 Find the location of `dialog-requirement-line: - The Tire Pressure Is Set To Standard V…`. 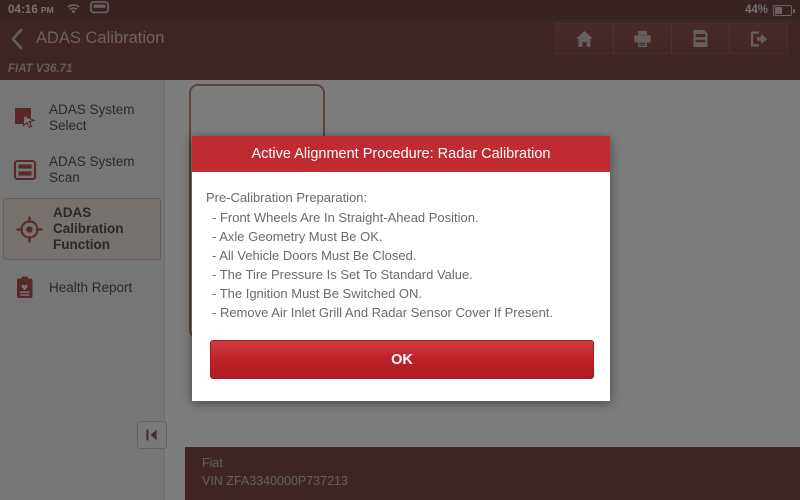

dialog-requirement-line: - The Tire Pressure Is Set To Standard V… is located at coordinates (342, 274).